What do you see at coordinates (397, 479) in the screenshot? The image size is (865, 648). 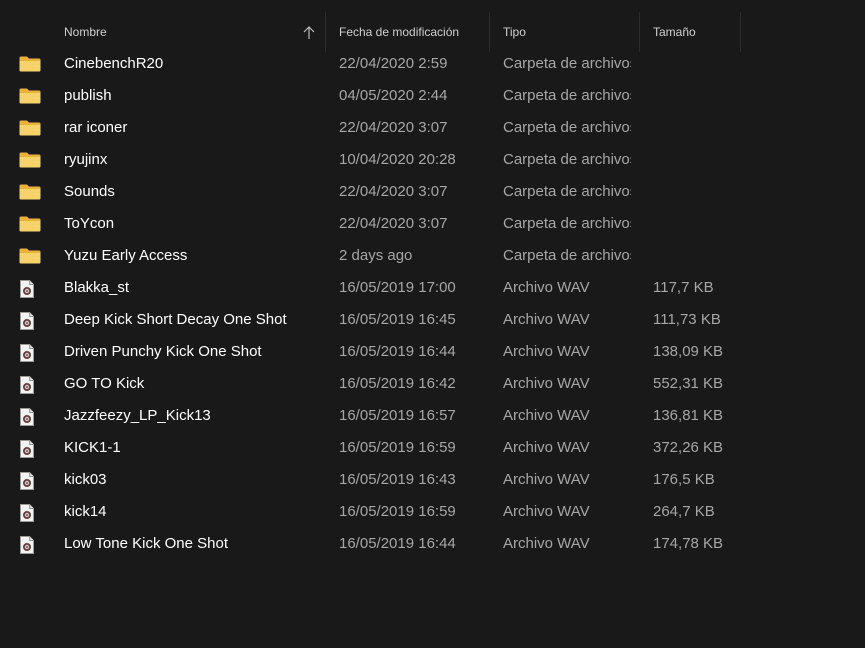 I see `item-date: 16/05/2019 16:43` at bounding box center [397, 479].